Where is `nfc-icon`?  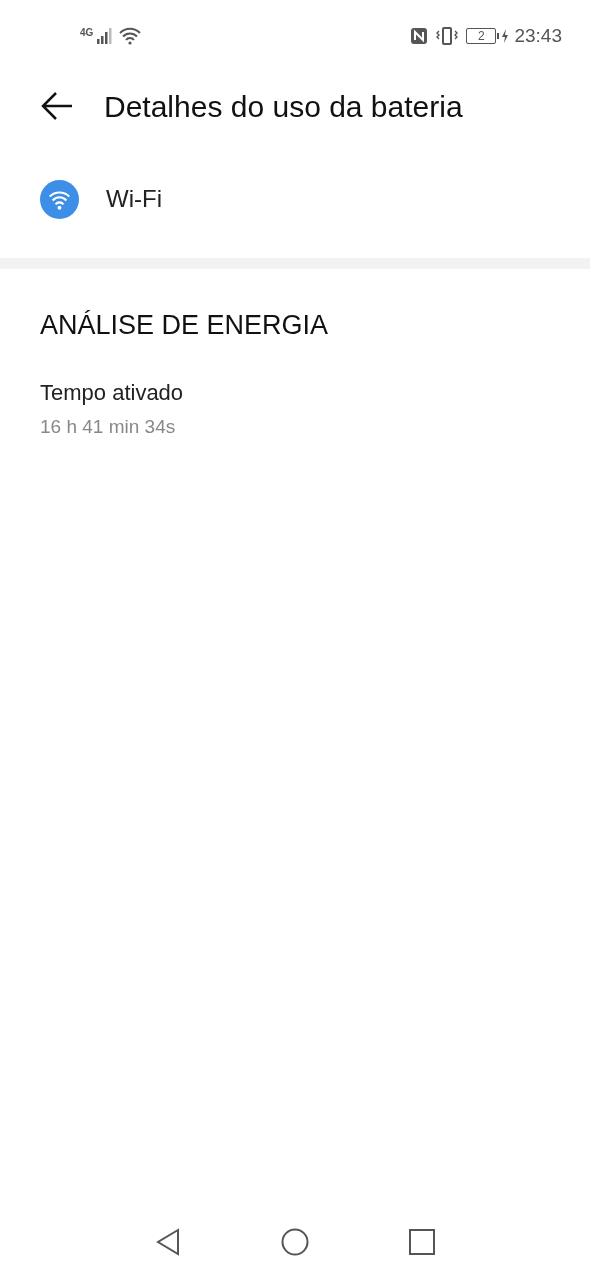 nfc-icon is located at coordinates (419, 36).